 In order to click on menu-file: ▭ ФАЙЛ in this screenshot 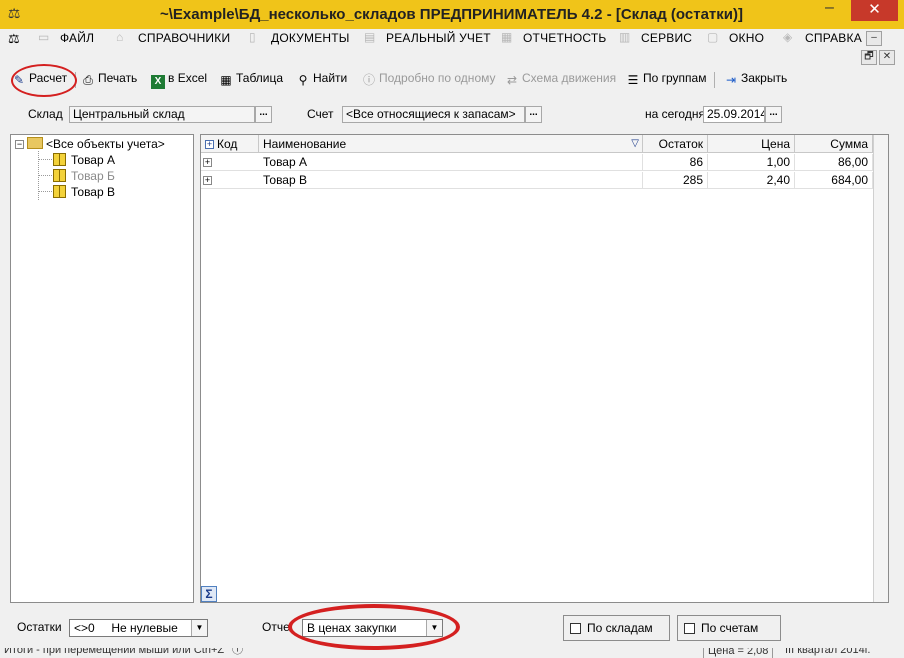, I will do `click(66, 38)`.